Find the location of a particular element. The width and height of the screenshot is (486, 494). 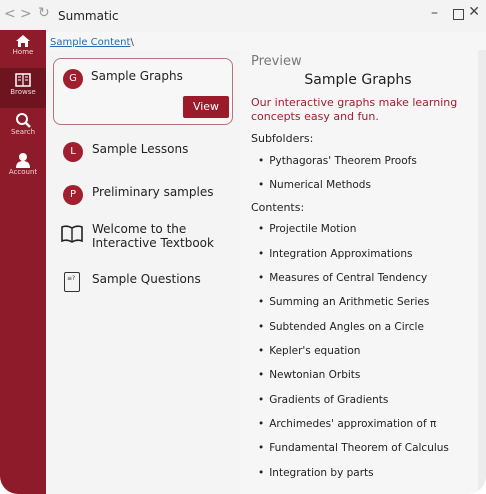

minimize-button: – is located at coordinates (434, 13).